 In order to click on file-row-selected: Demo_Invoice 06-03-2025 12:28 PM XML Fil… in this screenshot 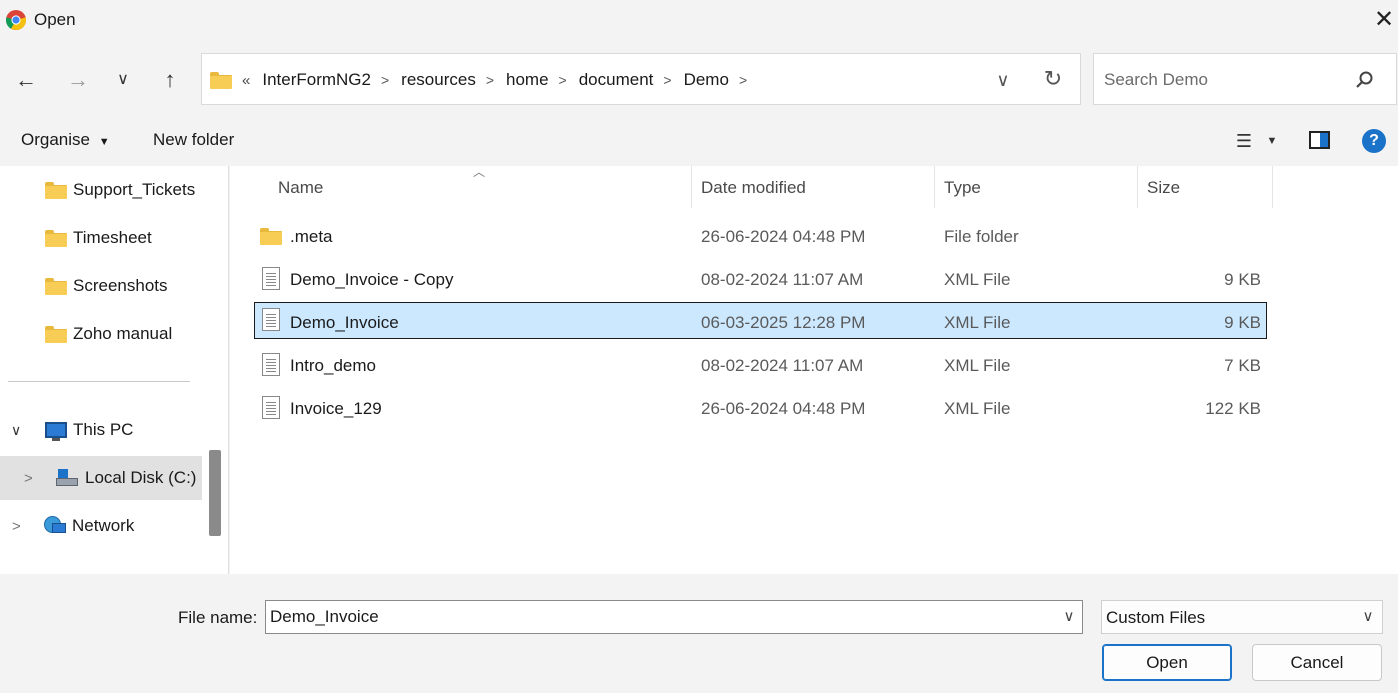, I will do `click(760, 320)`.